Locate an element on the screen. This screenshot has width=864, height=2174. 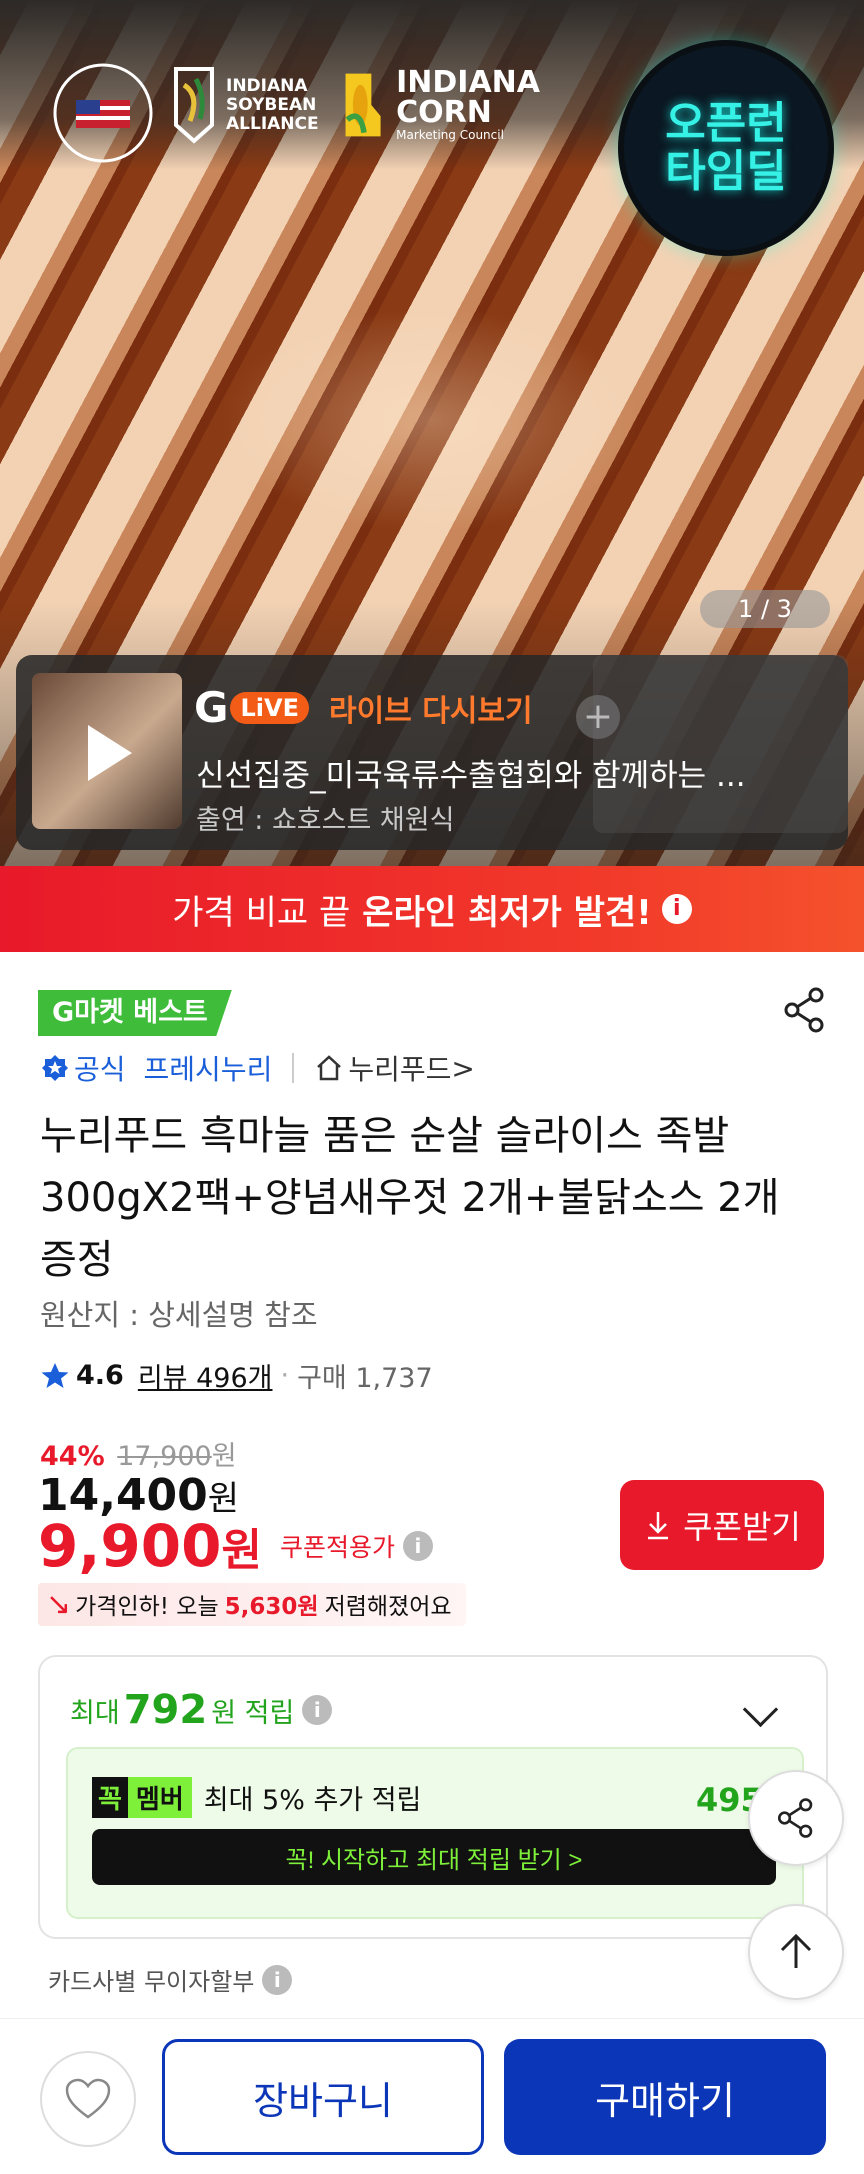
carousel-page-indicator: 1 / 3 is located at coordinates (765, 609).